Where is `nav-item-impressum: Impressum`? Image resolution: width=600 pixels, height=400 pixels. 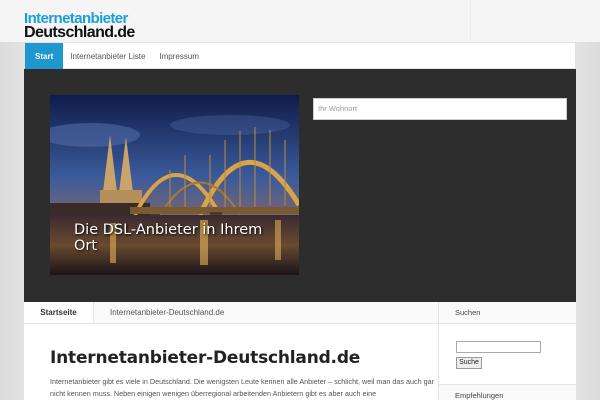 nav-item-impressum: Impressum is located at coordinates (179, 56).